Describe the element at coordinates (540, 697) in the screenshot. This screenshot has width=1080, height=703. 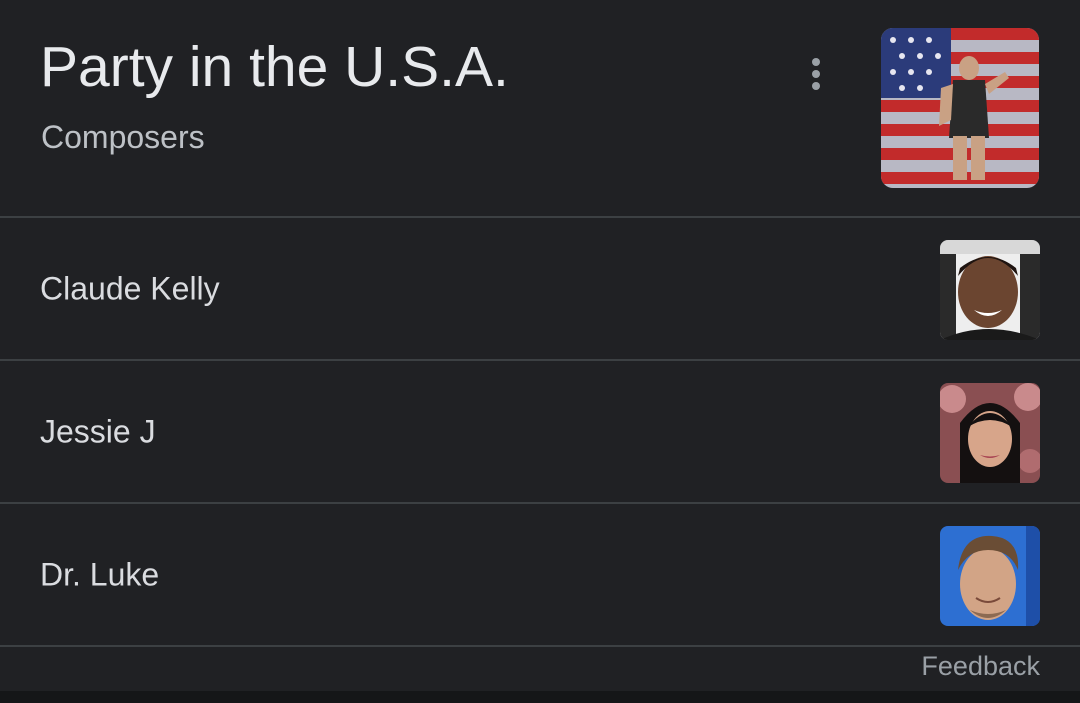
I see `bottom-divider` at that location.